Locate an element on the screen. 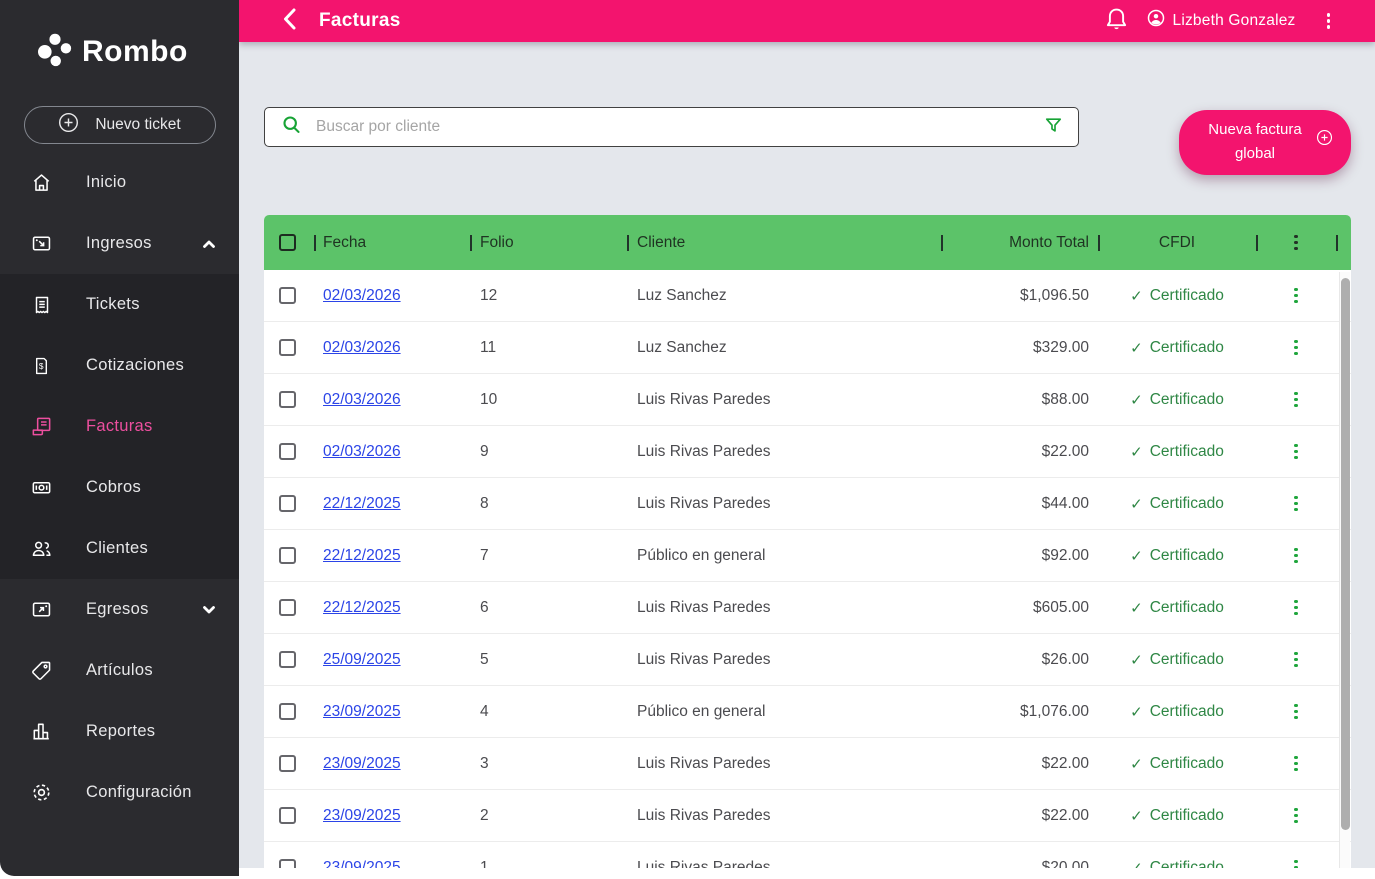  sidebar-item-tickets: Tickets is located at coordinates (119, 304).